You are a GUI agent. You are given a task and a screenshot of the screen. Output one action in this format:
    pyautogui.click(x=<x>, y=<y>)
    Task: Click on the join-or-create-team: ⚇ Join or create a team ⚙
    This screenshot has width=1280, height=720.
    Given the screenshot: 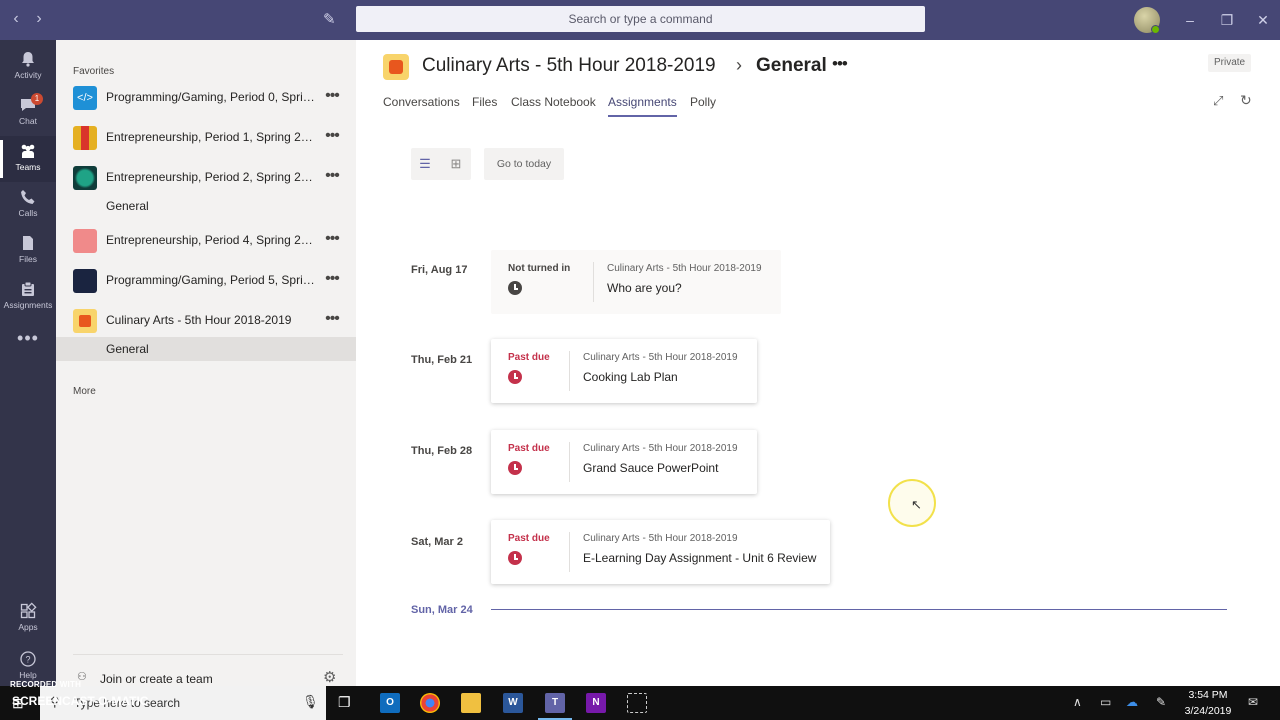 What is the action you would take?
    pyautogui.click(x=208, y=670)
    